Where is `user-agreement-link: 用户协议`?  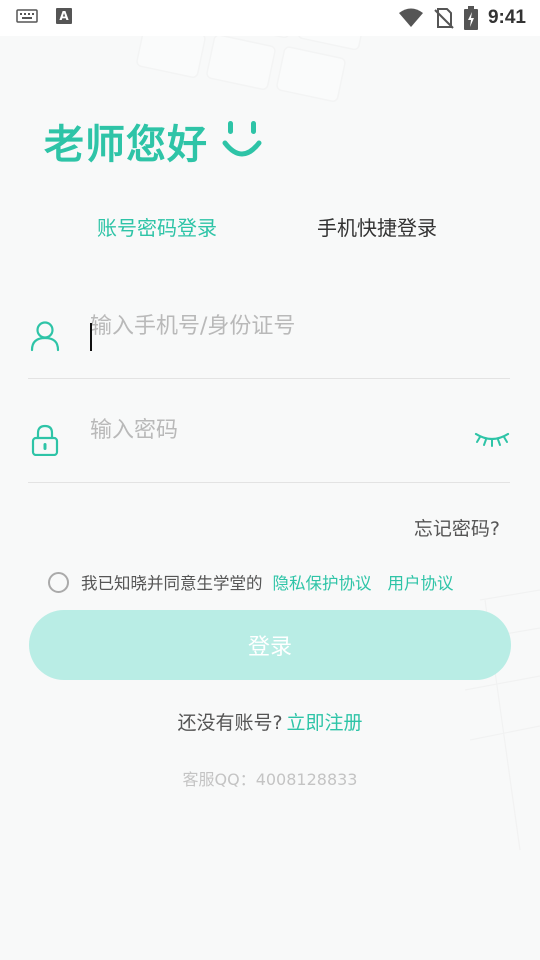 user-agreement-link: 用户协议 is located at coordinates (421, 582).